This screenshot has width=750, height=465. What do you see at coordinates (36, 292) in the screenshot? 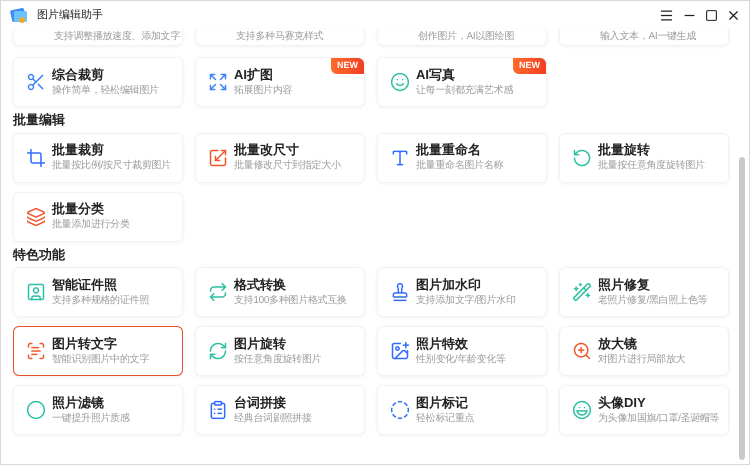
I see `id-photo-icon` at bounding box center [36, 292].